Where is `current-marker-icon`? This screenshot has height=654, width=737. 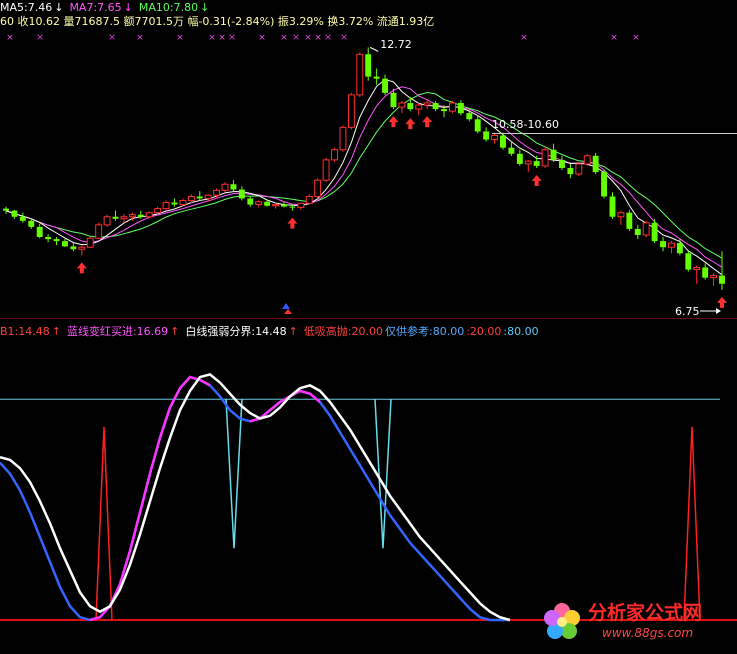 current-marker-icon is located at coordinates (286, 306).